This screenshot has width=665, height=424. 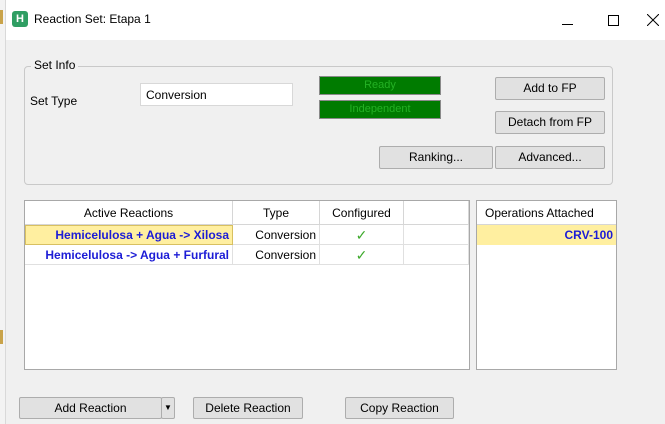 I want to click on copy-reaction-button: Copy Reaction, so click(x=399, y=408).